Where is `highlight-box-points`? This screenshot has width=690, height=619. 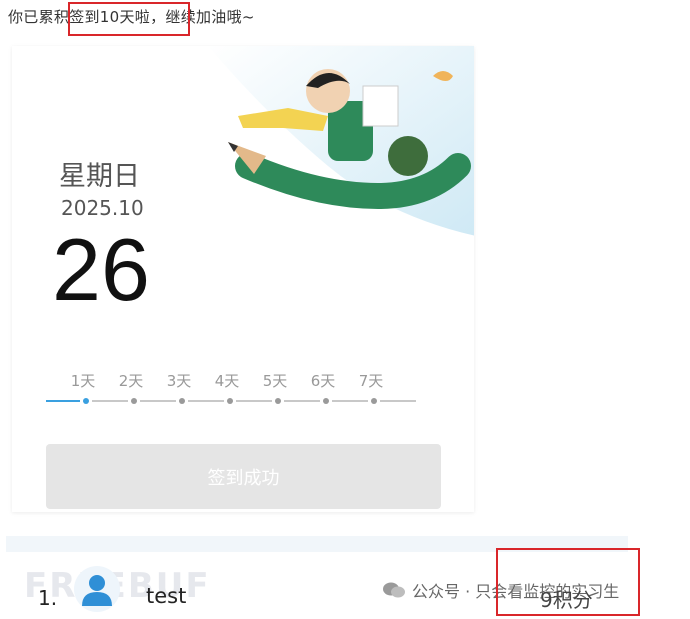
highlight-box-points is located at coordinates (568, 582).